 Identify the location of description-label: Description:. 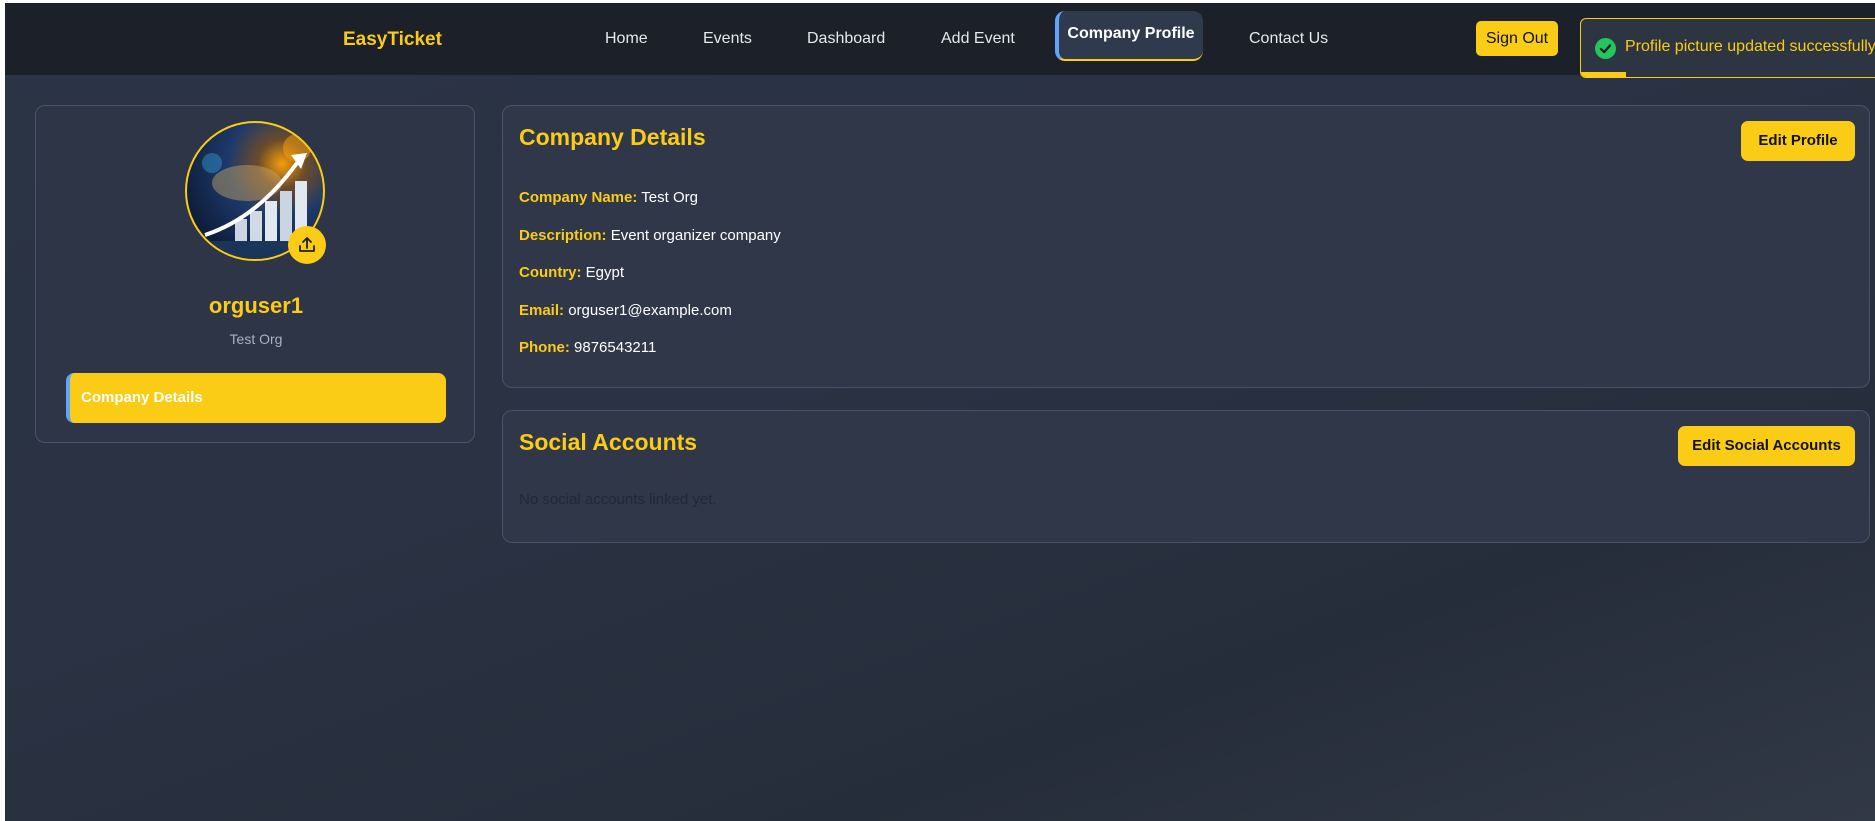
(563, 235).